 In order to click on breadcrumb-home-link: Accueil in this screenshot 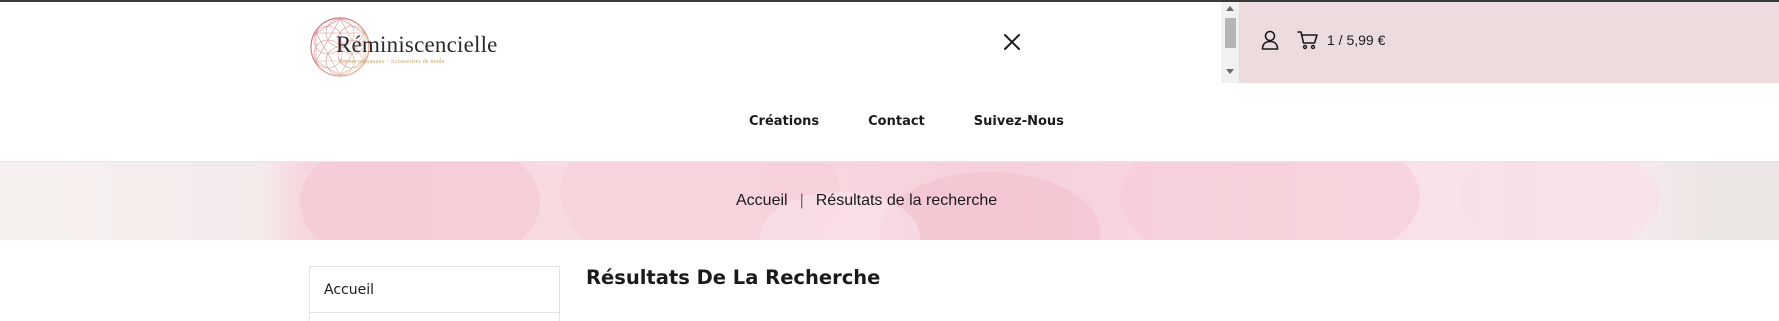, I will do `click(762, 201)`.